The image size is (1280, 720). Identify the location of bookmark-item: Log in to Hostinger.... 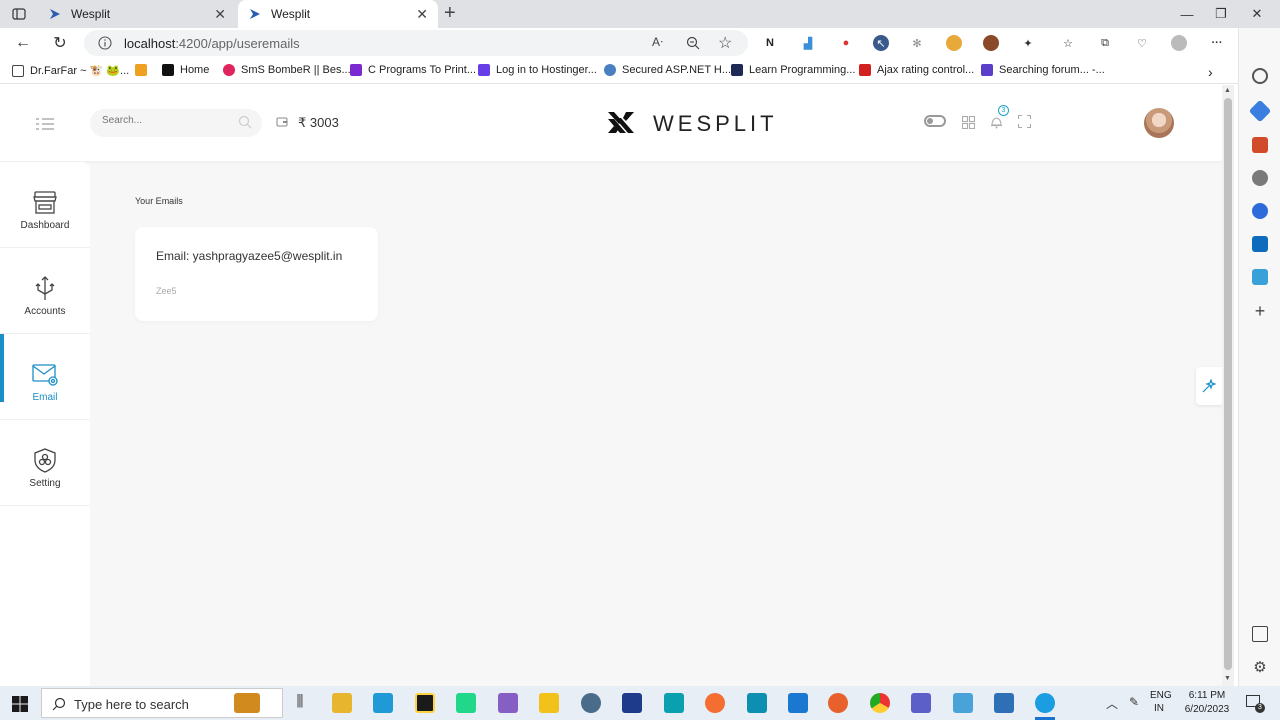
(537, 70).